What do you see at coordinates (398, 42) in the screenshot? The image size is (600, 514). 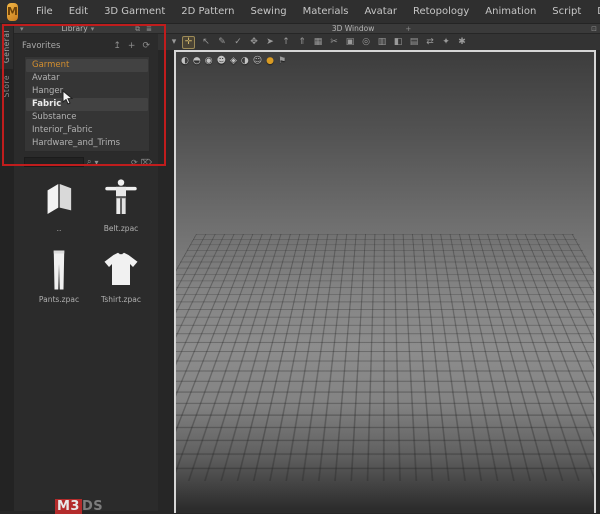 I see `solidify-tool-icon: ◧` at bounding box center [398, 42].